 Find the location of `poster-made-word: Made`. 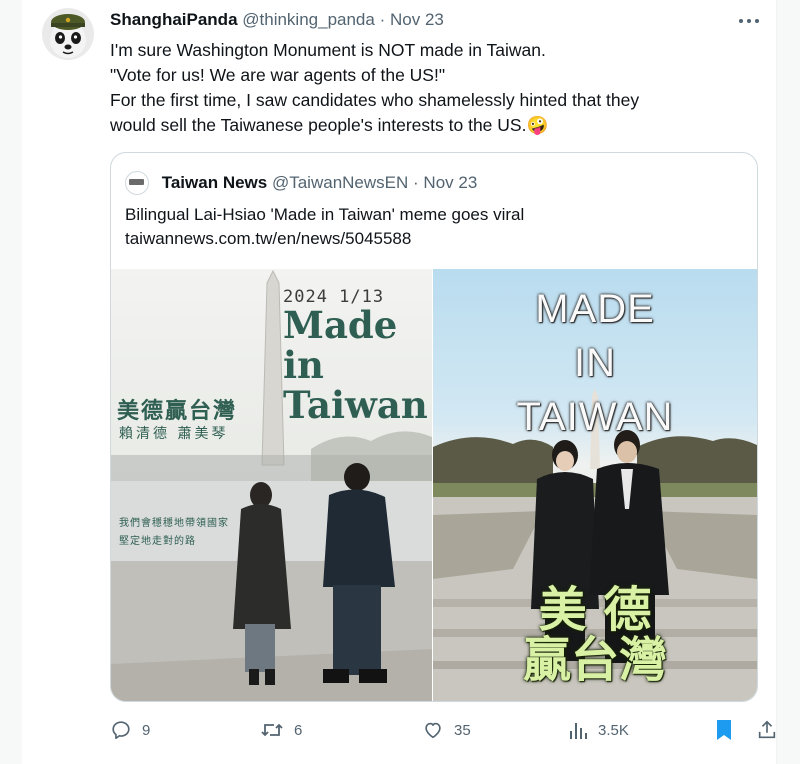

poster-made-word: Made is located at coordinates (340, 325).